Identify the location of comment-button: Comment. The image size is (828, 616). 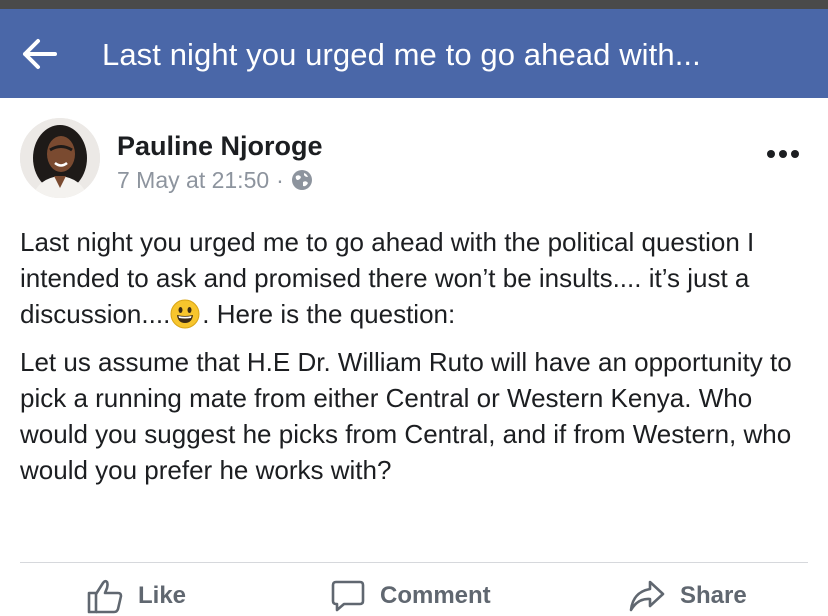
(410, 596).